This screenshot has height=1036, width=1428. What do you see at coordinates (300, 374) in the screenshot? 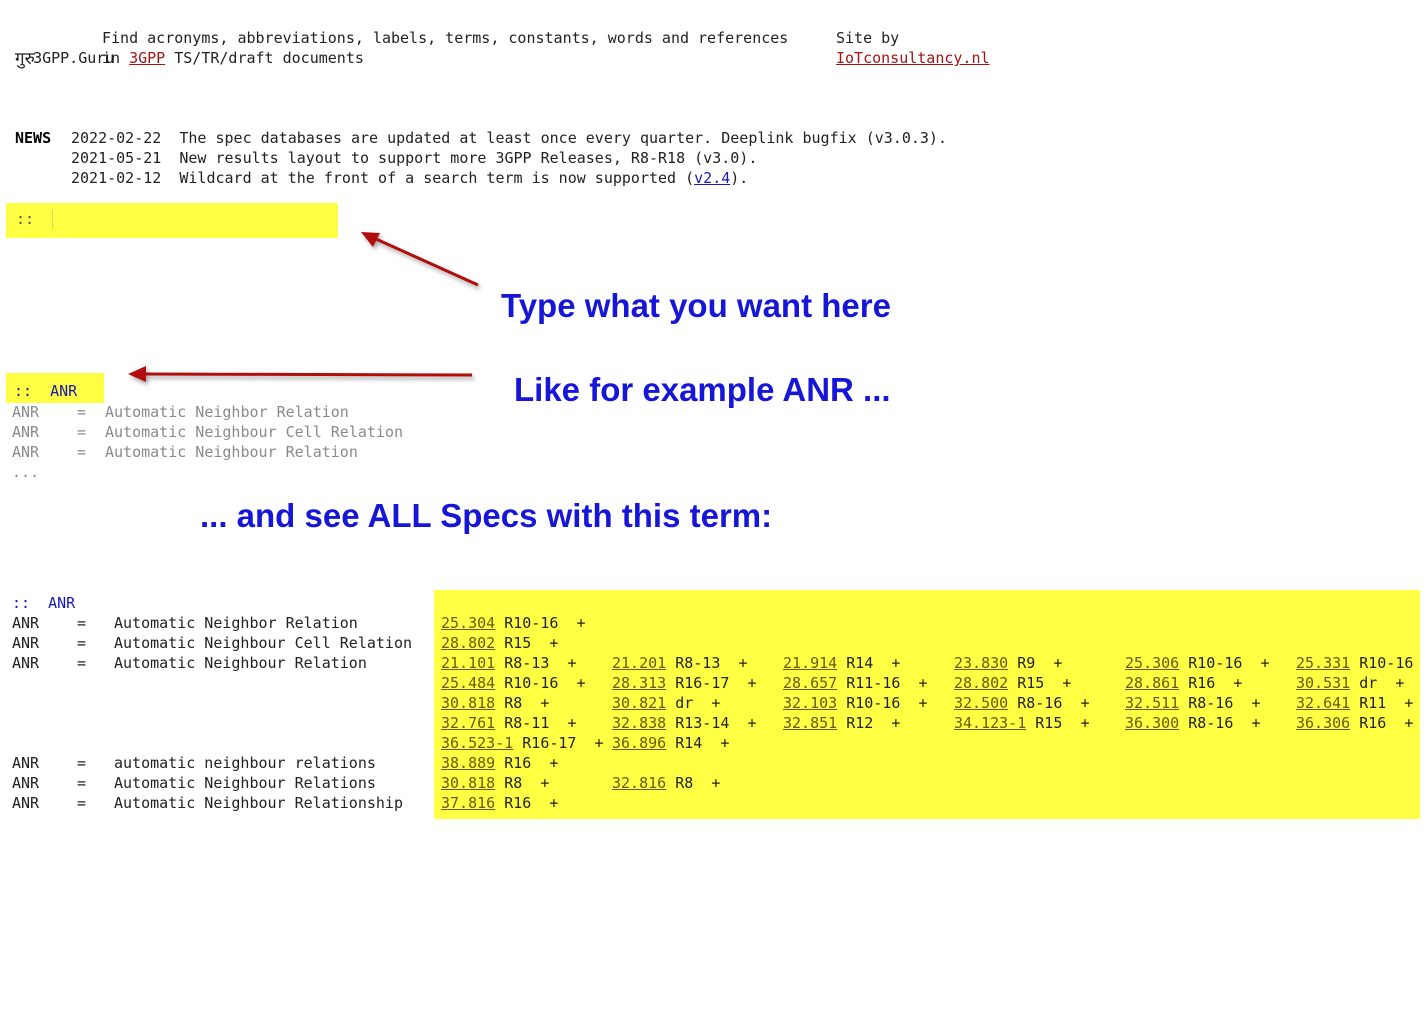
I see `arrow-icon` at bounding box center [300, 374].